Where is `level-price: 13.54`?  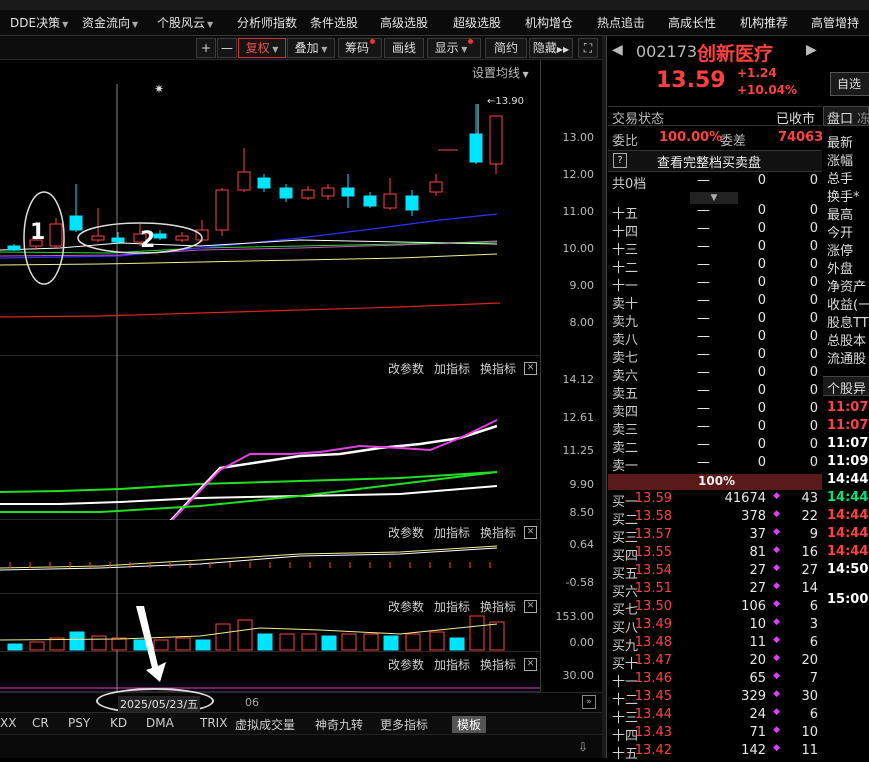
level-price: 13.54 is located at coordinates (653, 570).